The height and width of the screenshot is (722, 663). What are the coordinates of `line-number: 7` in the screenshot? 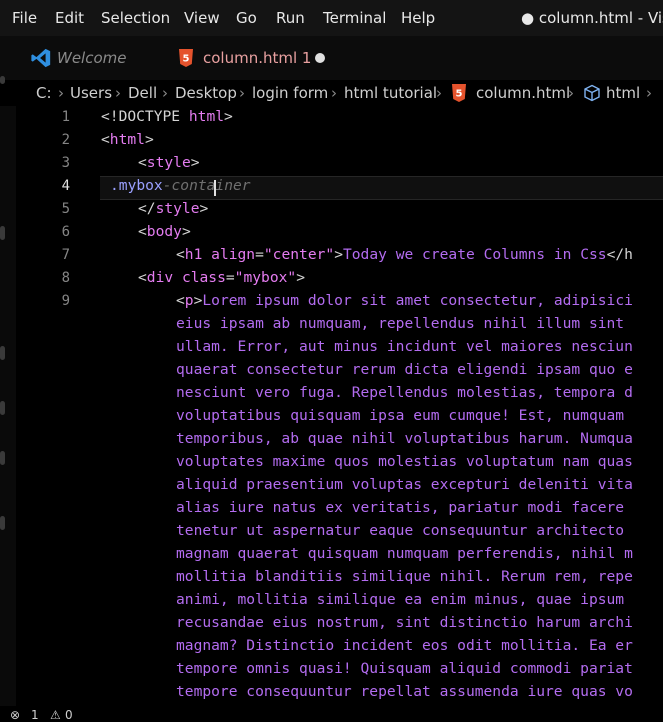 It's located at (65, 255).